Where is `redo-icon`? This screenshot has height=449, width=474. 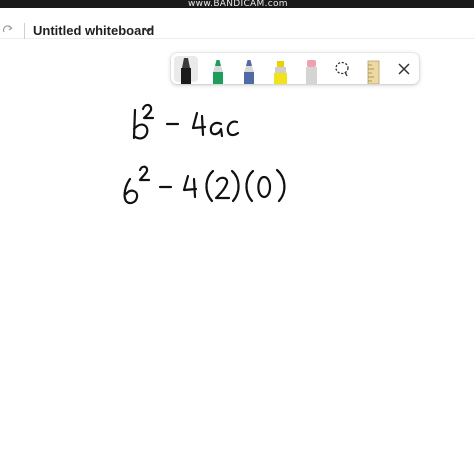 redo-icon is located at coordinates (8, 30).